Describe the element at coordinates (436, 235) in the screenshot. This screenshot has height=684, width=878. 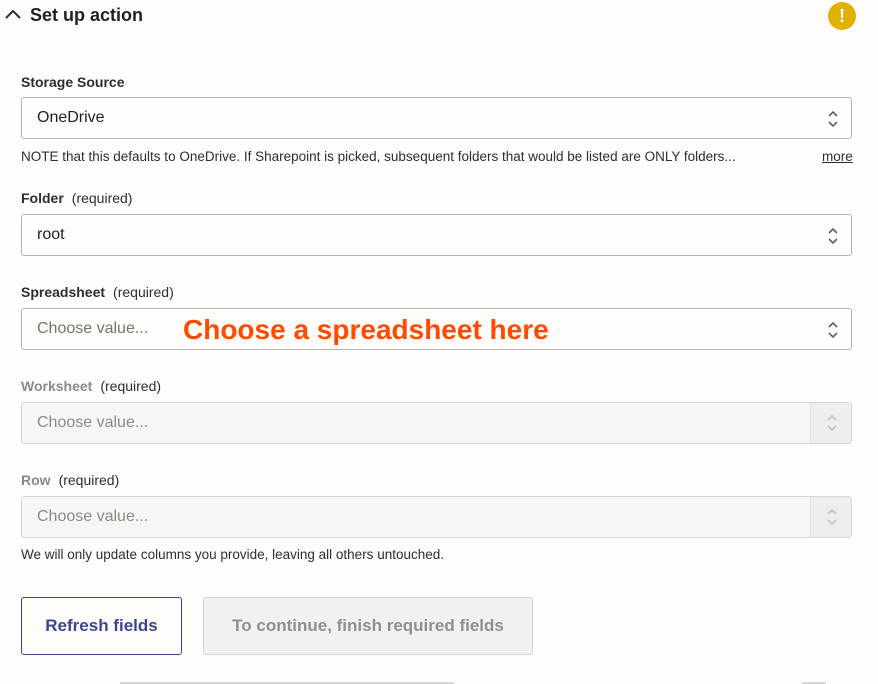
I see `folder-select: root` at that location.